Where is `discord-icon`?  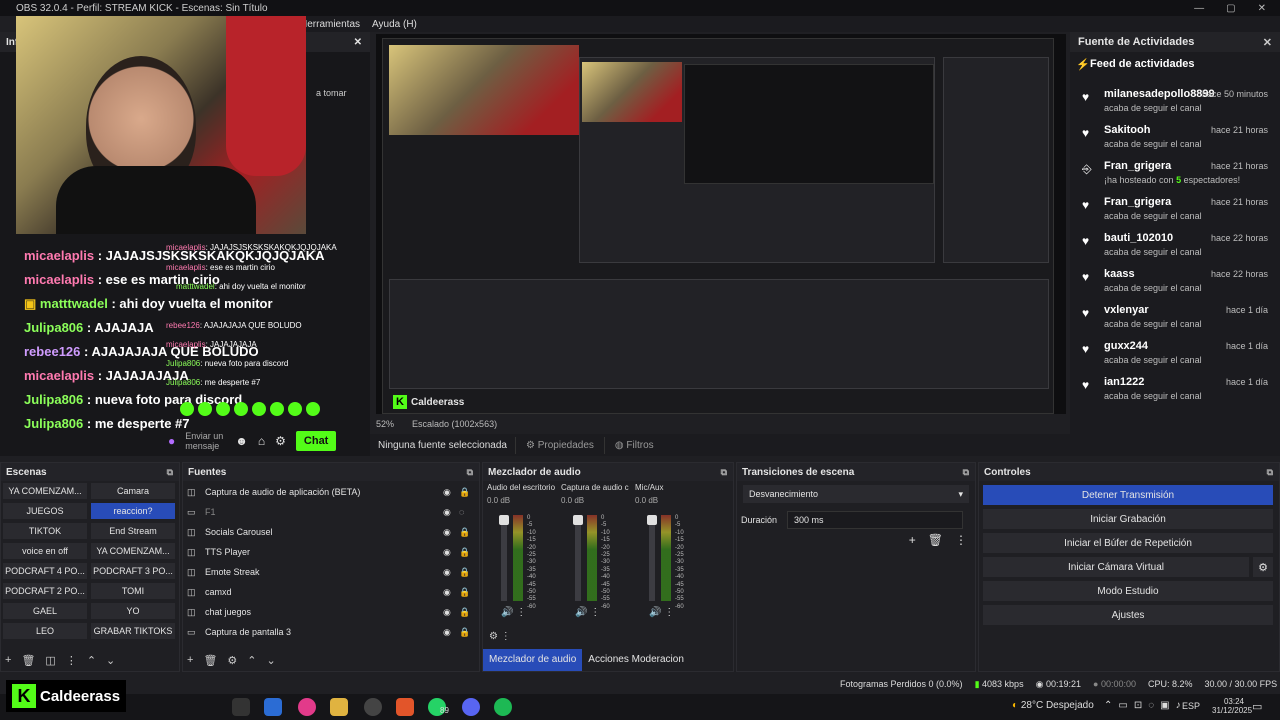
discord-icon is located at coordinates (471, 707).